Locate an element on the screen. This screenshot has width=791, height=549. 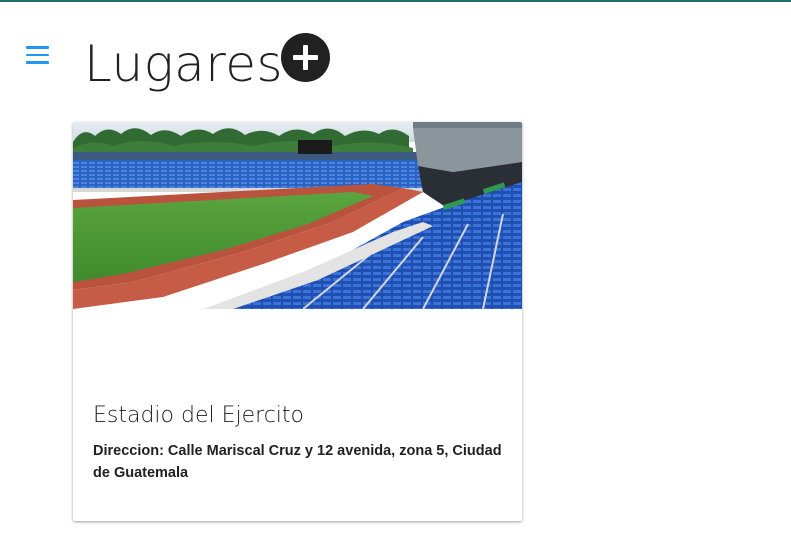
plus-icon is located at coordinates (305, 57).